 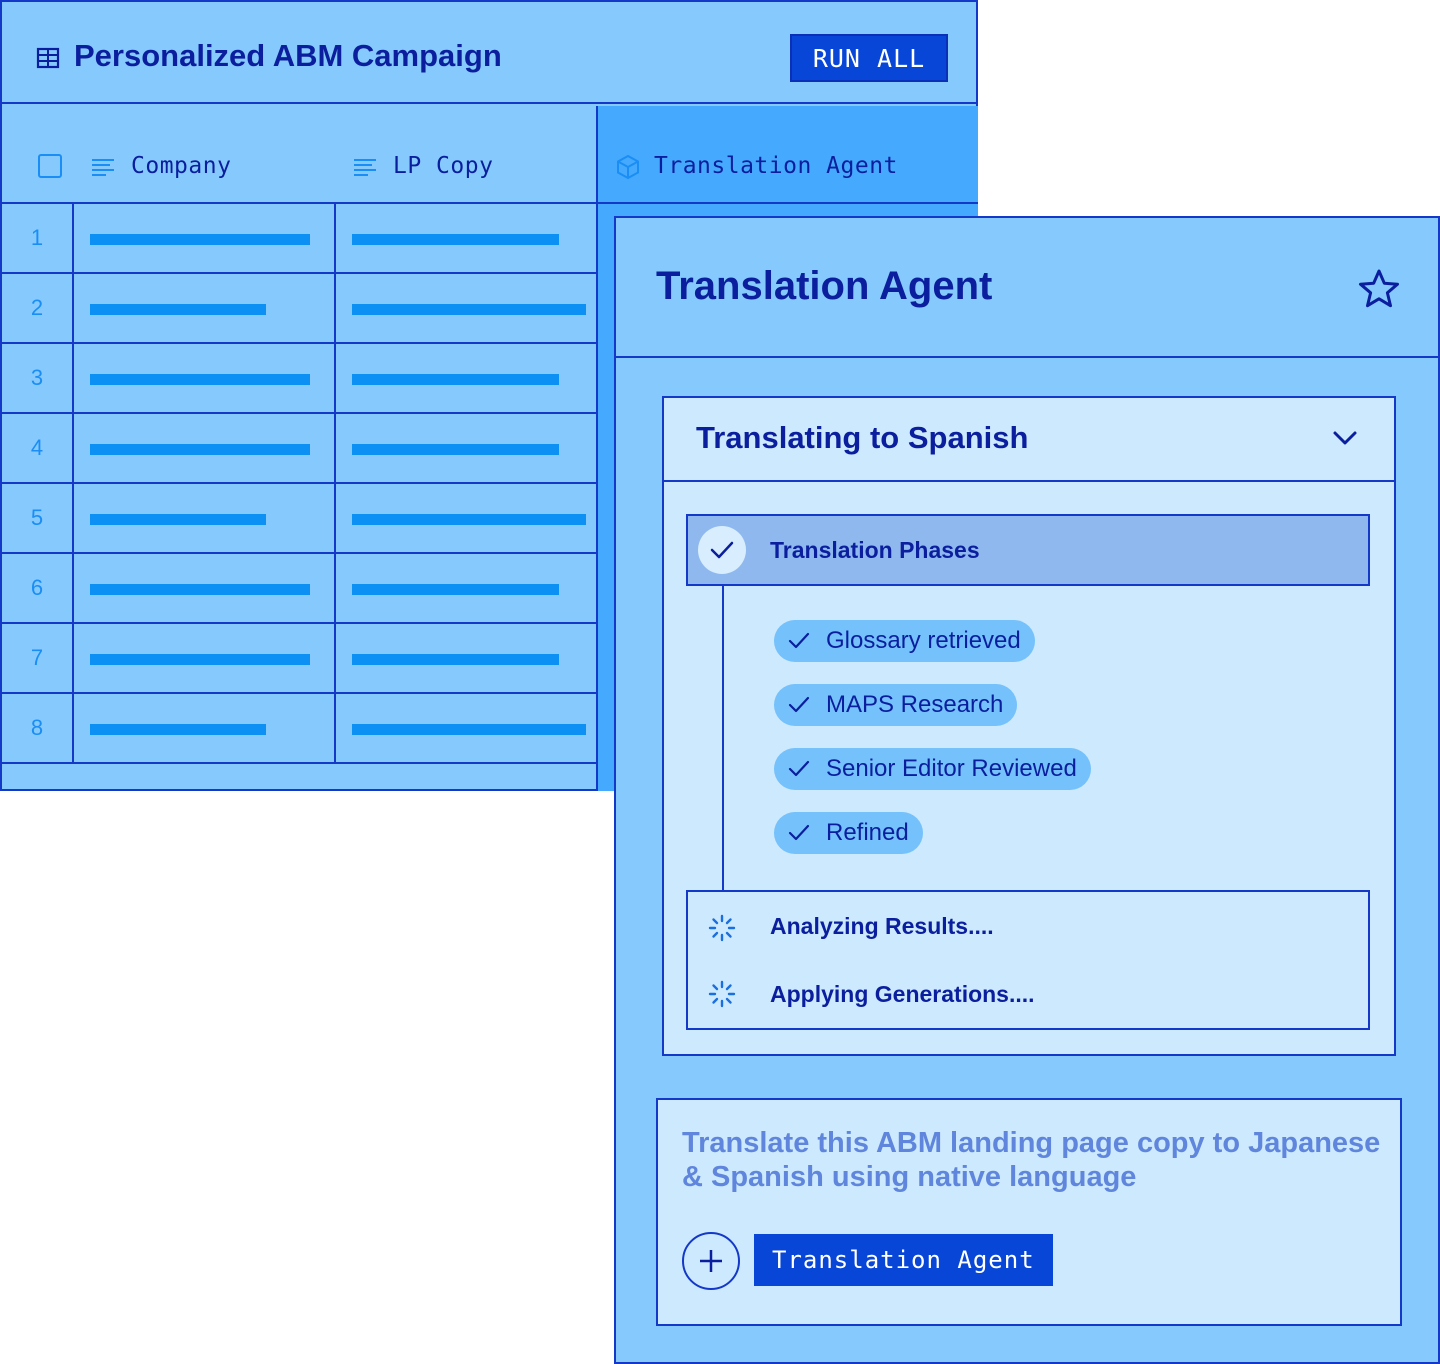 What do you see at coordinates (38, 728) in the screenshot?
I see `row-number: 8` at bounding box center [38, 728].